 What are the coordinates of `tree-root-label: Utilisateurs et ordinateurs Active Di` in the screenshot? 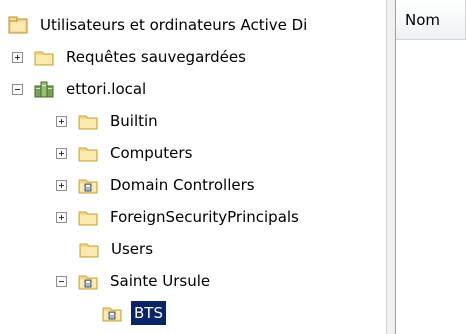 It's located at (174, 25).